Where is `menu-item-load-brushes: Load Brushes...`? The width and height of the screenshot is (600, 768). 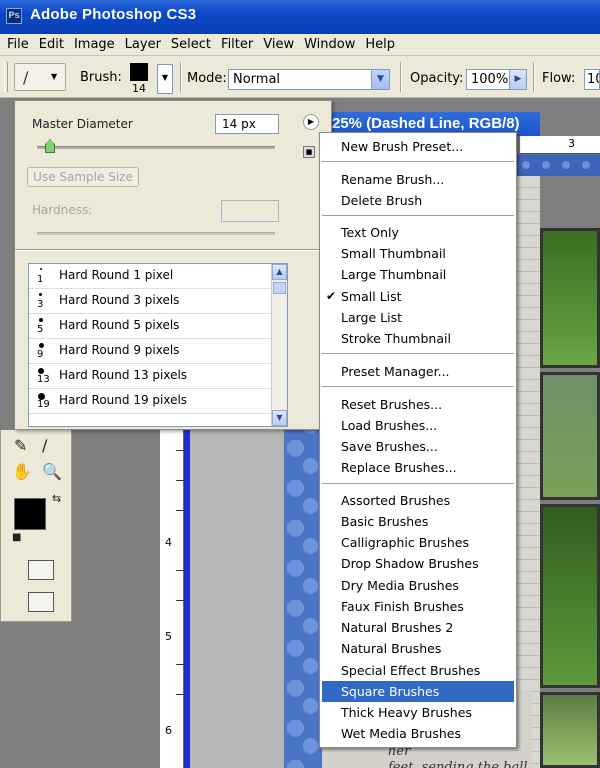
menu-item-load-brushes: Load Brushes... is located at coordinates (418, 425).